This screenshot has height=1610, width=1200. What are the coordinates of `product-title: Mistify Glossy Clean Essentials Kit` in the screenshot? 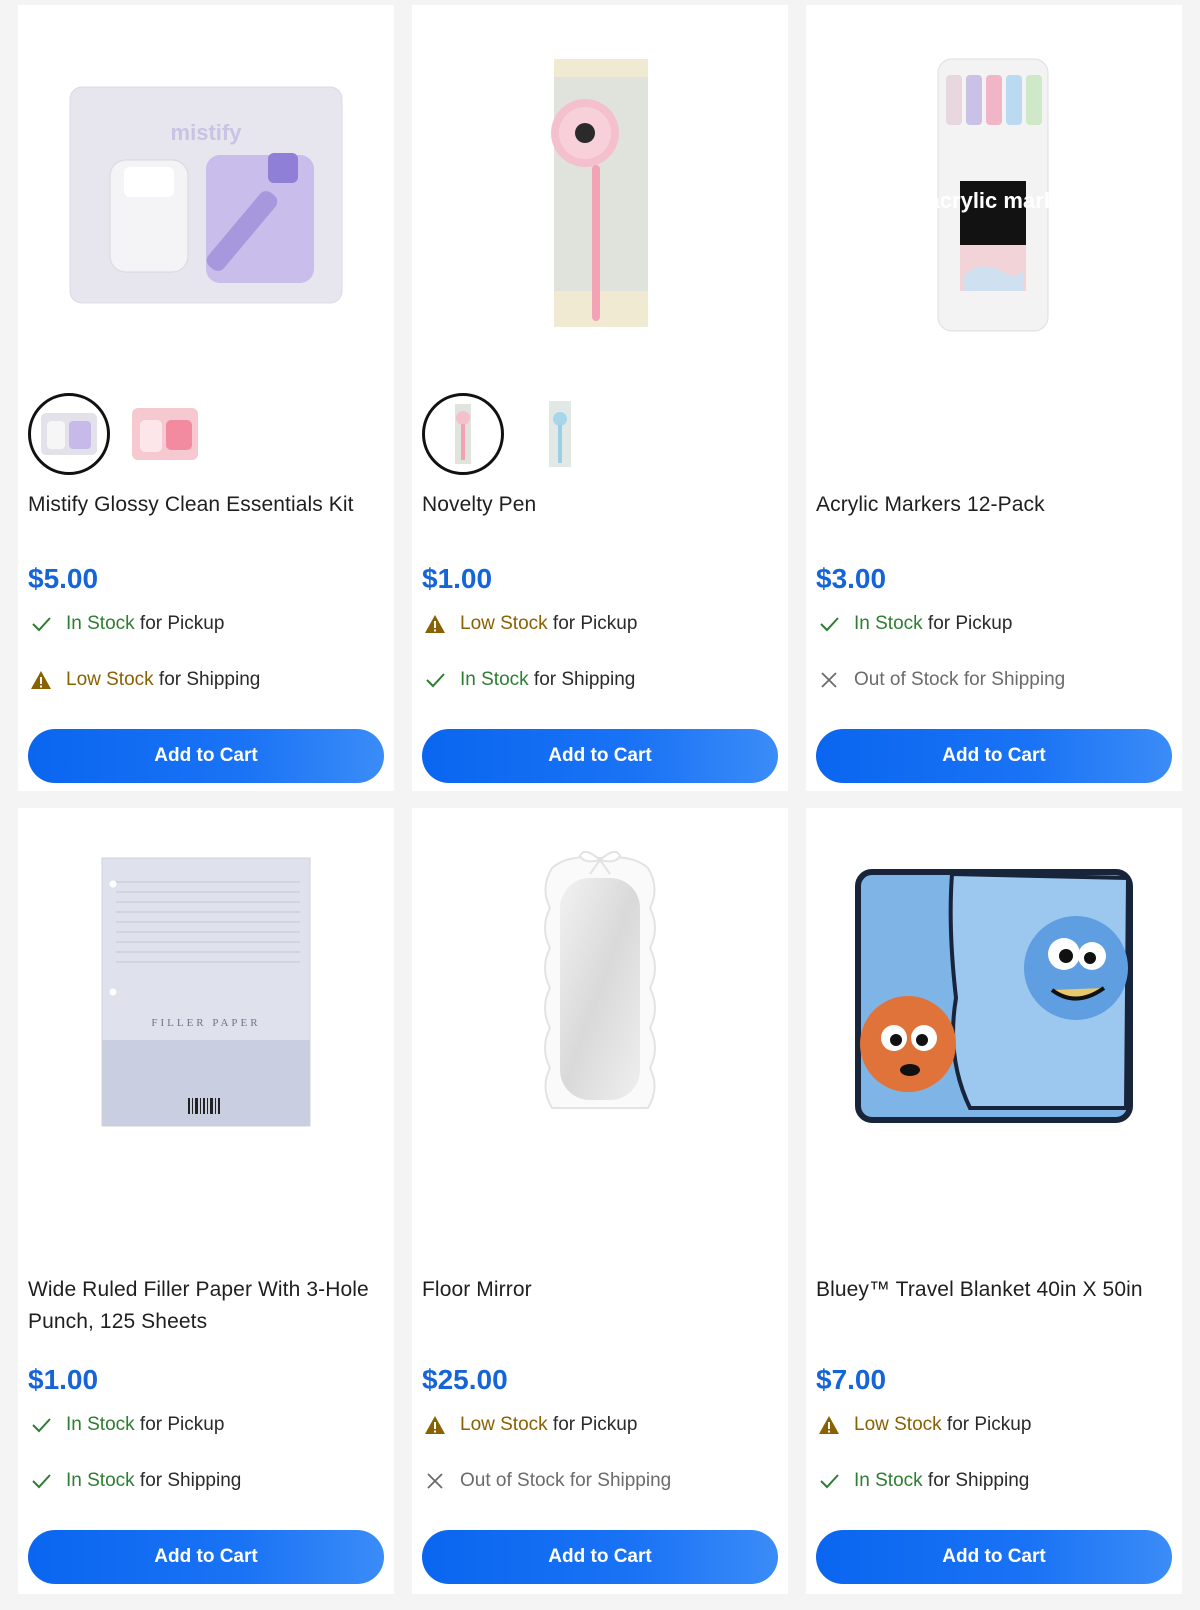 It's located at (204, 505).